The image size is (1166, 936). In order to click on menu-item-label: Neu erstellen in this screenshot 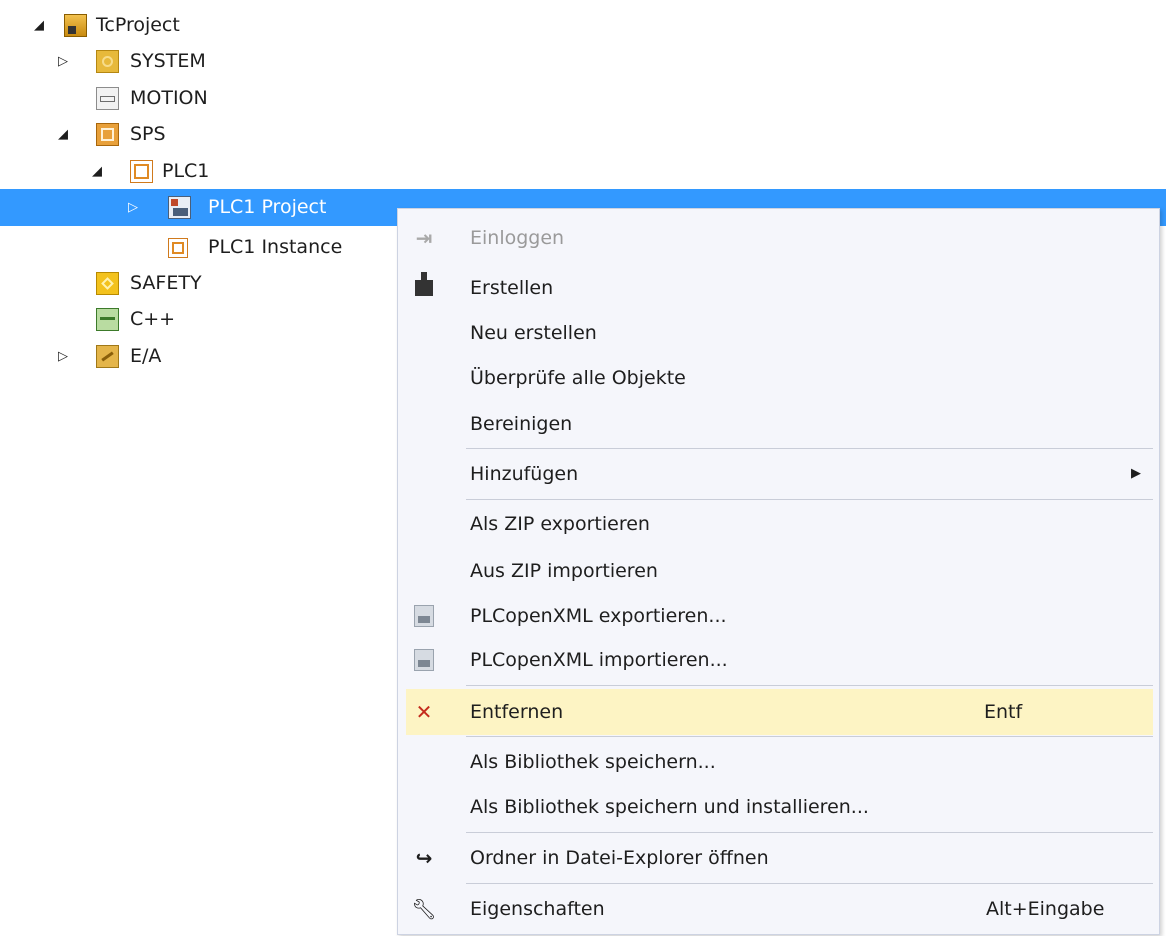, I will do `click(533, 333)`.